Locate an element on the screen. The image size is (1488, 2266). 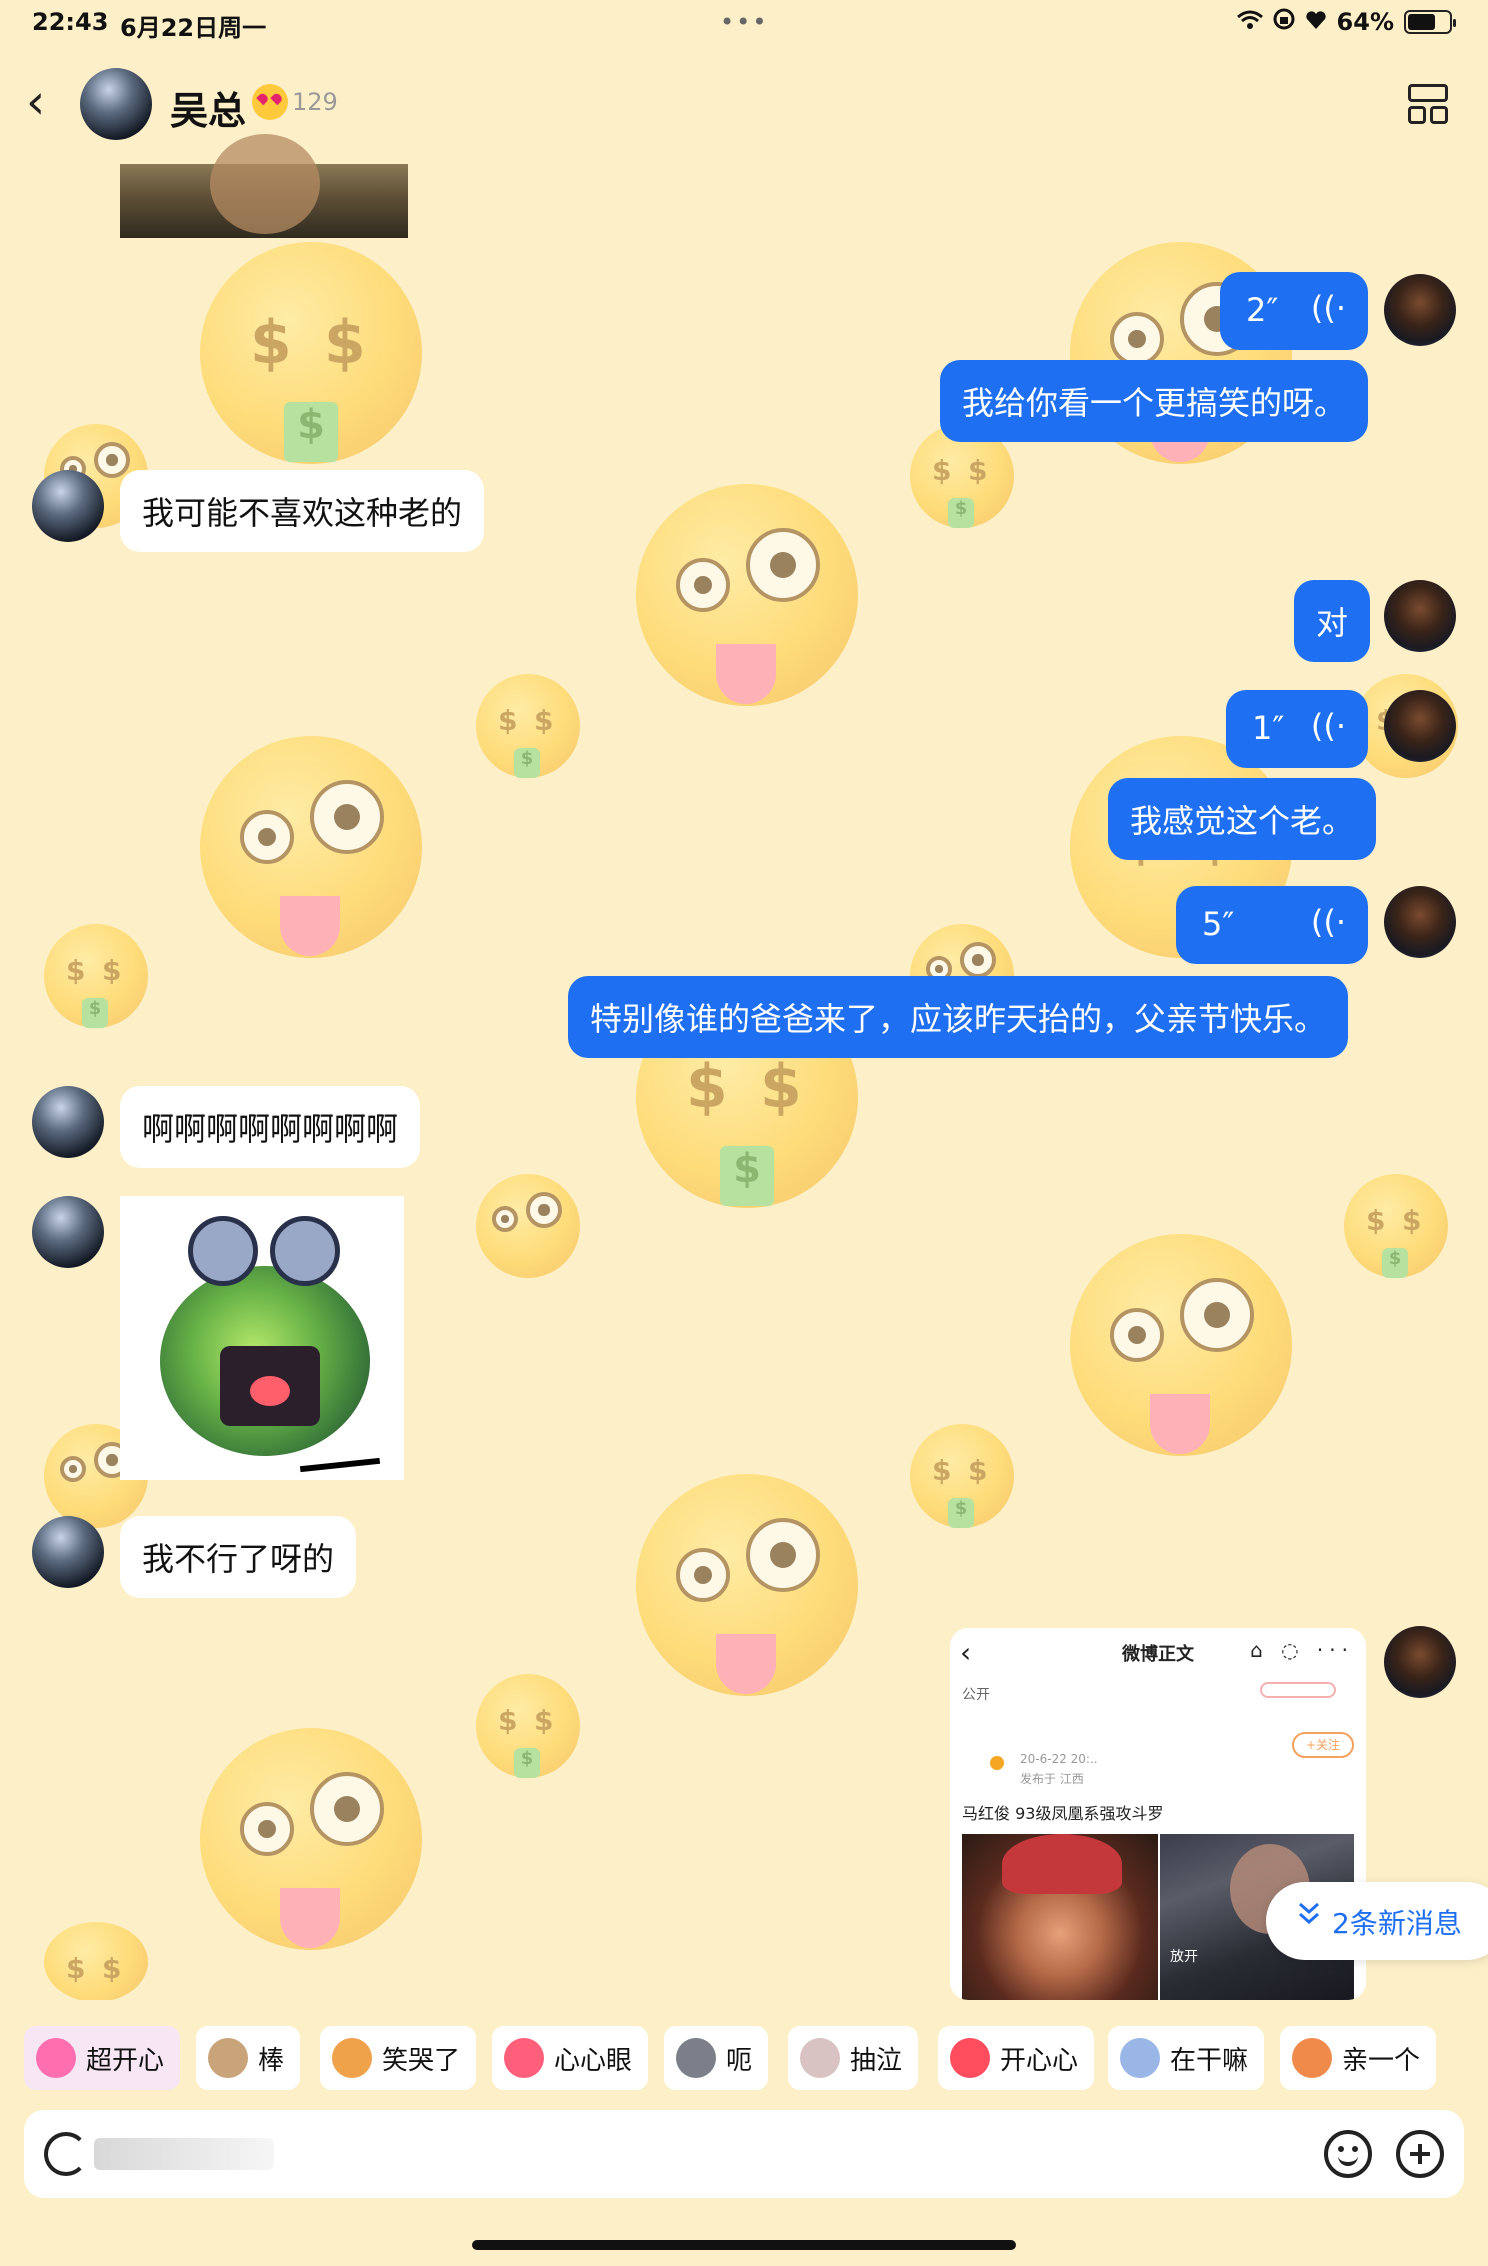
sticker-chip: 在干嘛 is located at coordinates (1186, 2058).